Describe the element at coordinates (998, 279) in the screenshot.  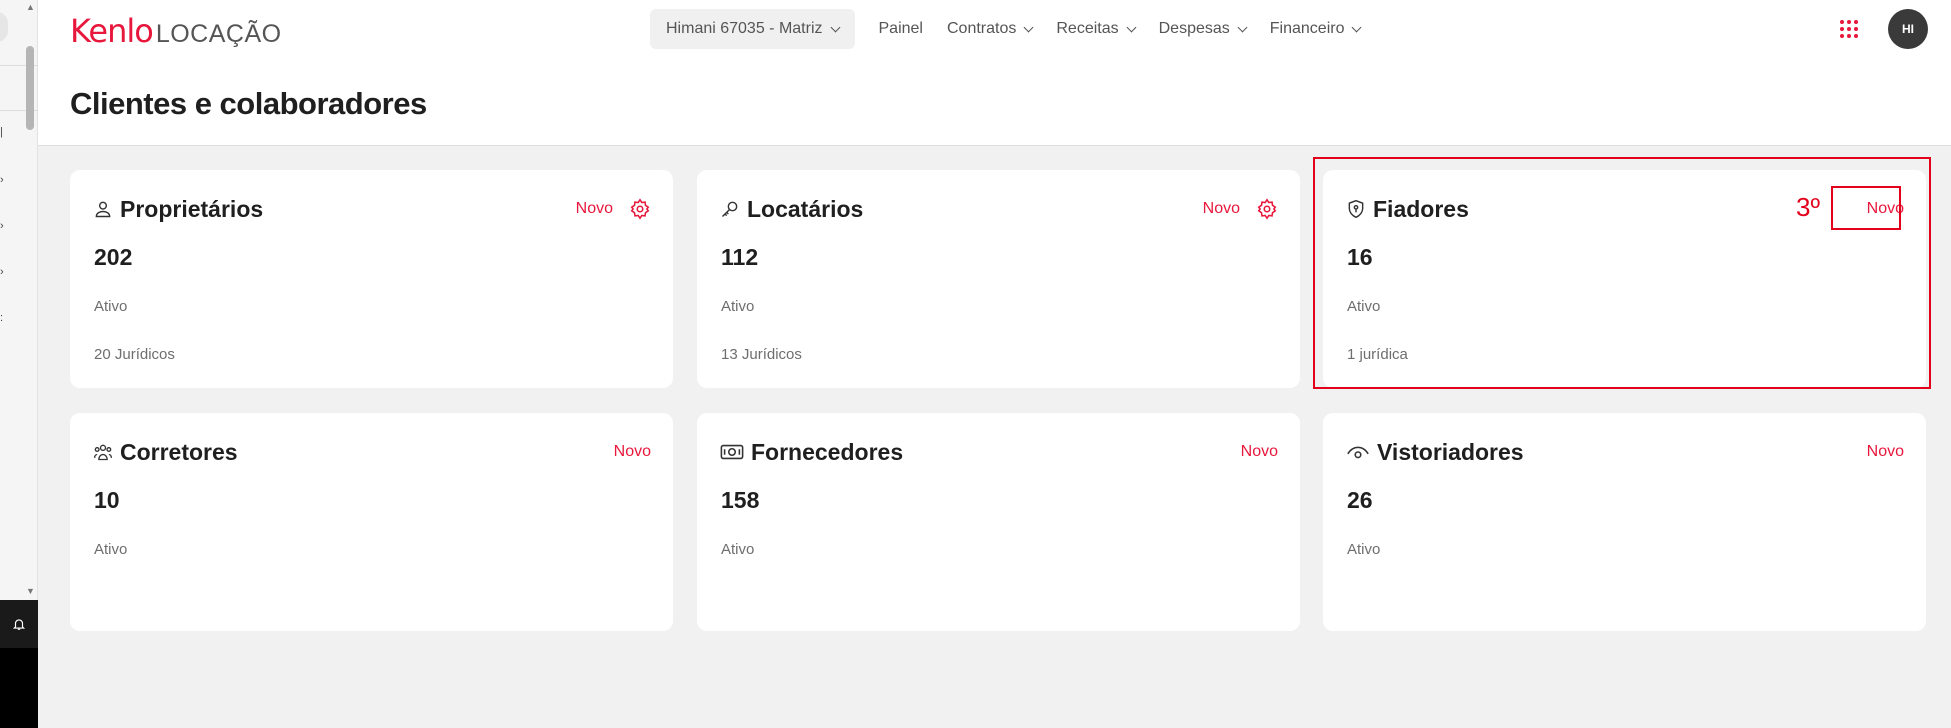
I see `card-locatarios: Locatários Novo 112 Ativo 13 Jurídicos` at that location.